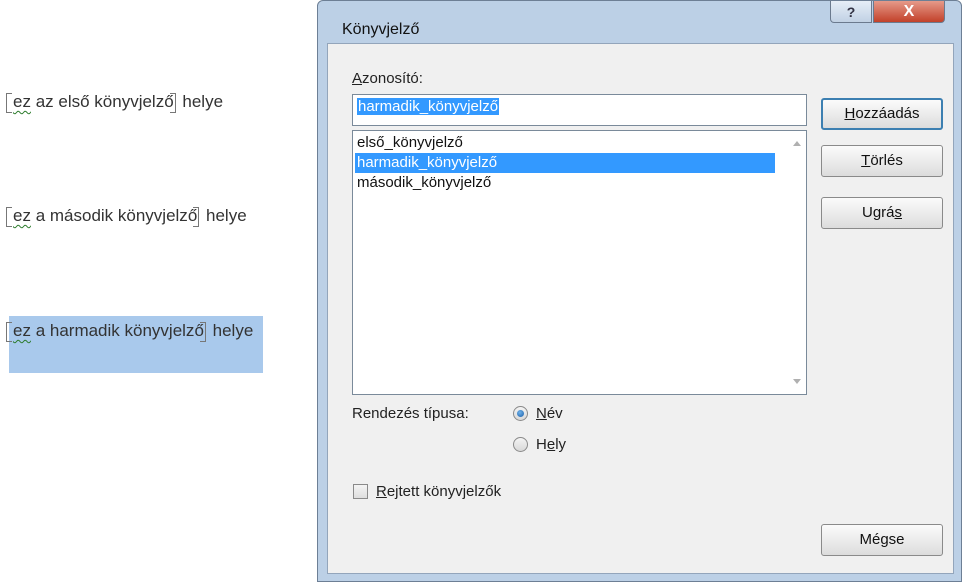 The image size is (968, 582). What do you see at coordinates (549, 413) in the screenshot?
I see `sort-name-label: Név` at bounding box center [549, 413].